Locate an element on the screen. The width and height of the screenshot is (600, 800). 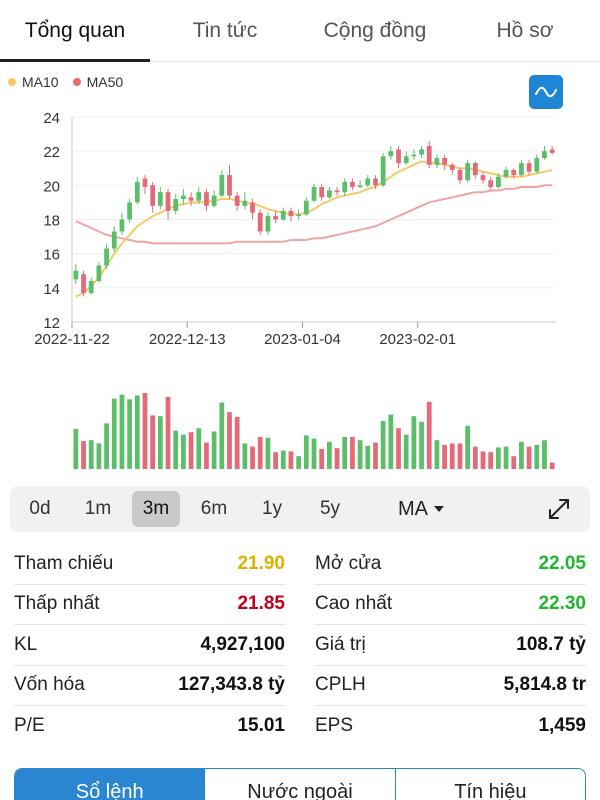
range-0d-button: 0d is located at coordinates (40, 509).